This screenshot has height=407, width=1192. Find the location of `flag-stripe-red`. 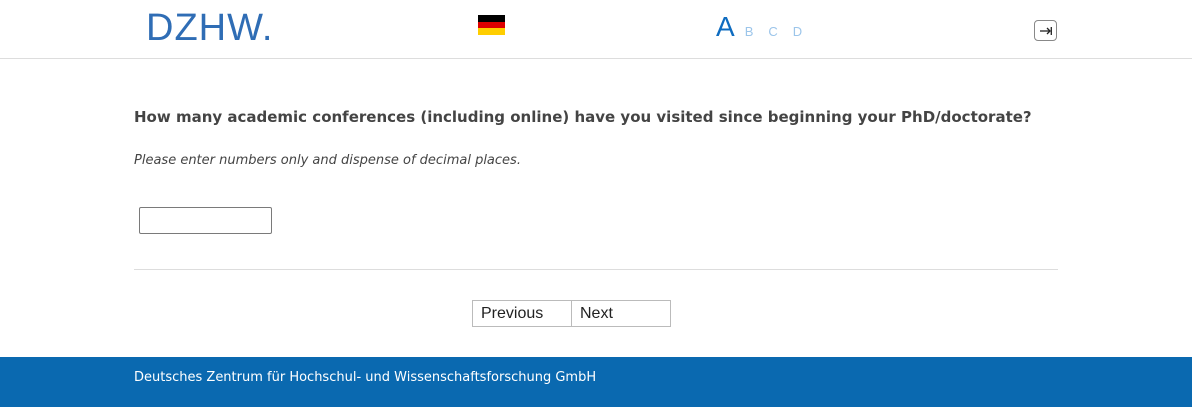

flag-stripe-red is located at coordinates (491, 25).